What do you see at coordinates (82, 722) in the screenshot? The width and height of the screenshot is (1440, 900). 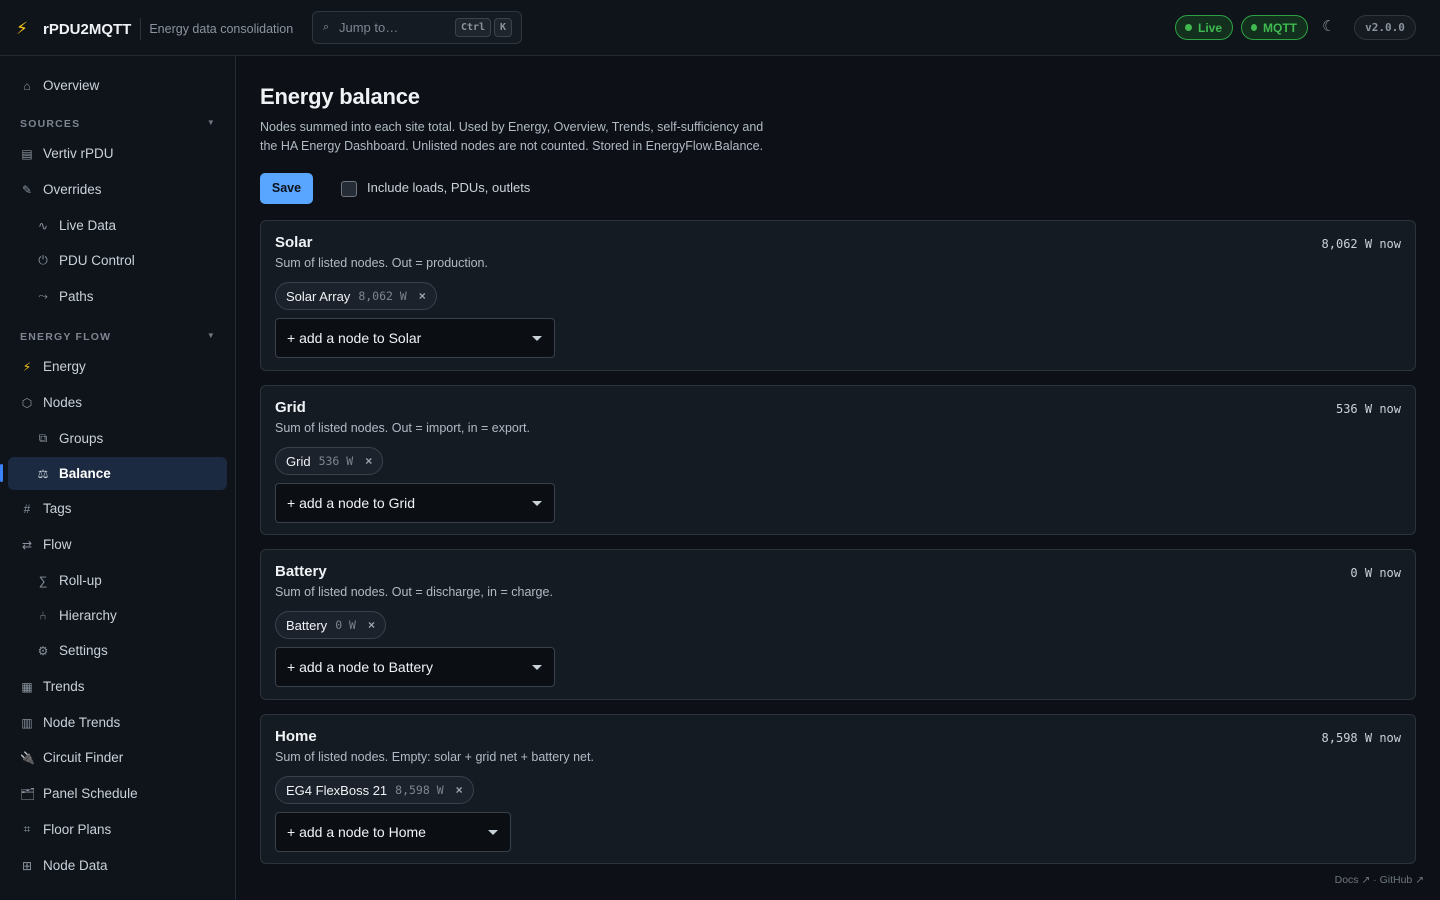 I see `sidebar-item-label: Node Trends` at bounding box center [82, 722].